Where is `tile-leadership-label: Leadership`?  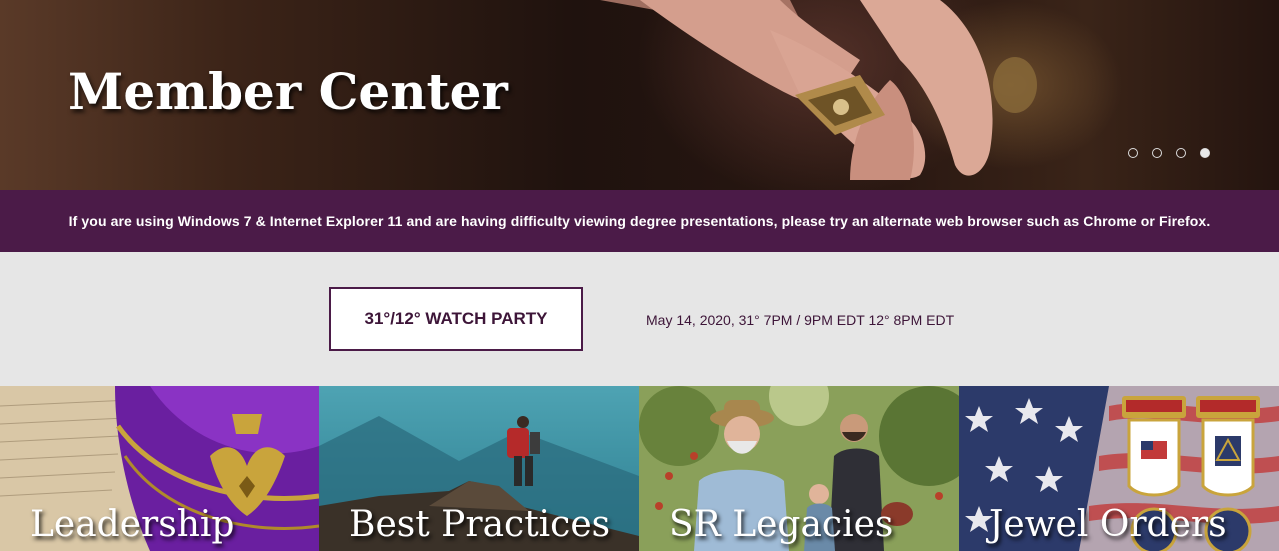 tile-leadership-label: Leadership is located at coordinates (132, 524).